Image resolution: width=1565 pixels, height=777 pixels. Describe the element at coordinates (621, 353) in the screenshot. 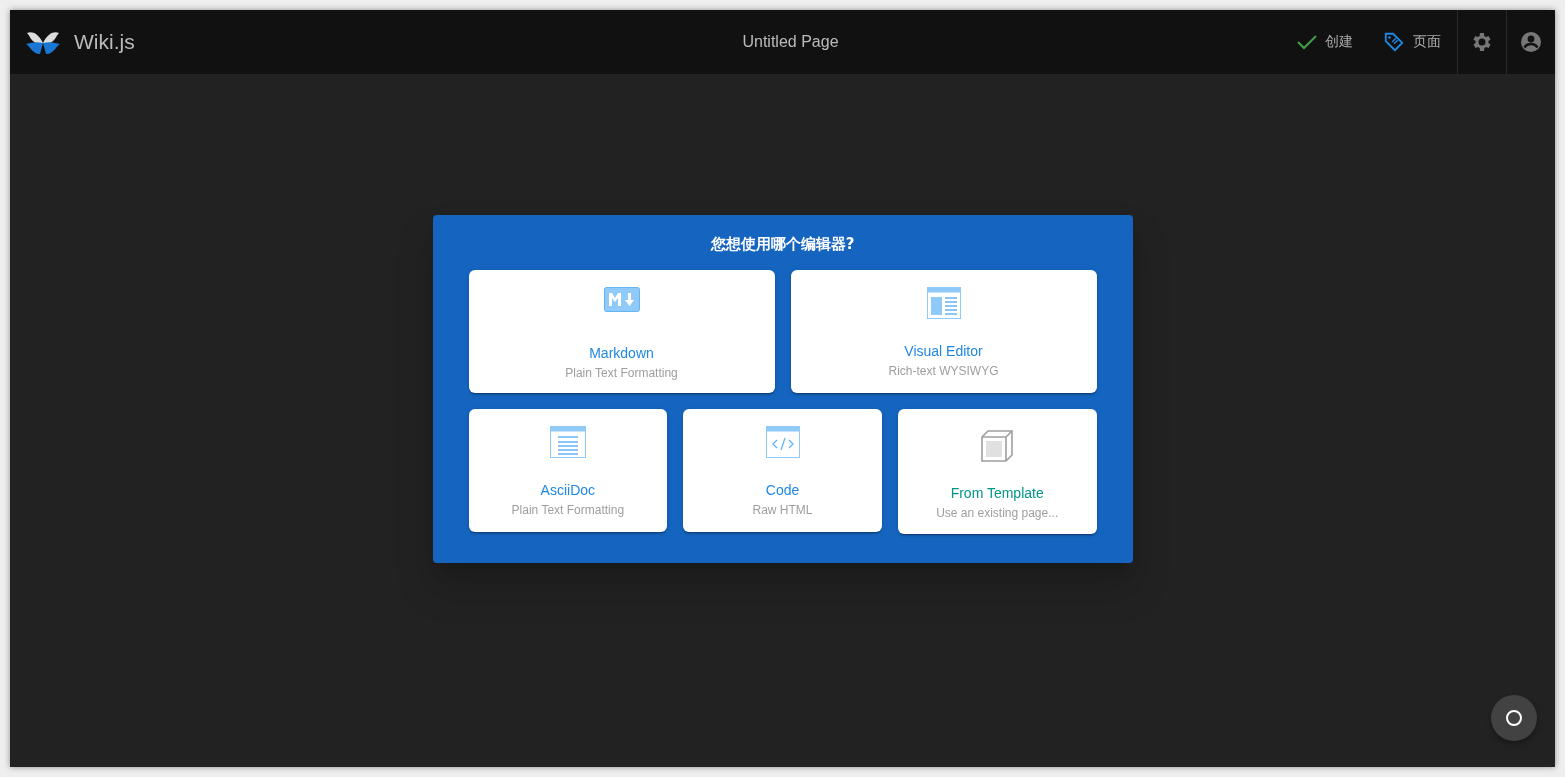

I see `editor-title: Markdown` at that location.